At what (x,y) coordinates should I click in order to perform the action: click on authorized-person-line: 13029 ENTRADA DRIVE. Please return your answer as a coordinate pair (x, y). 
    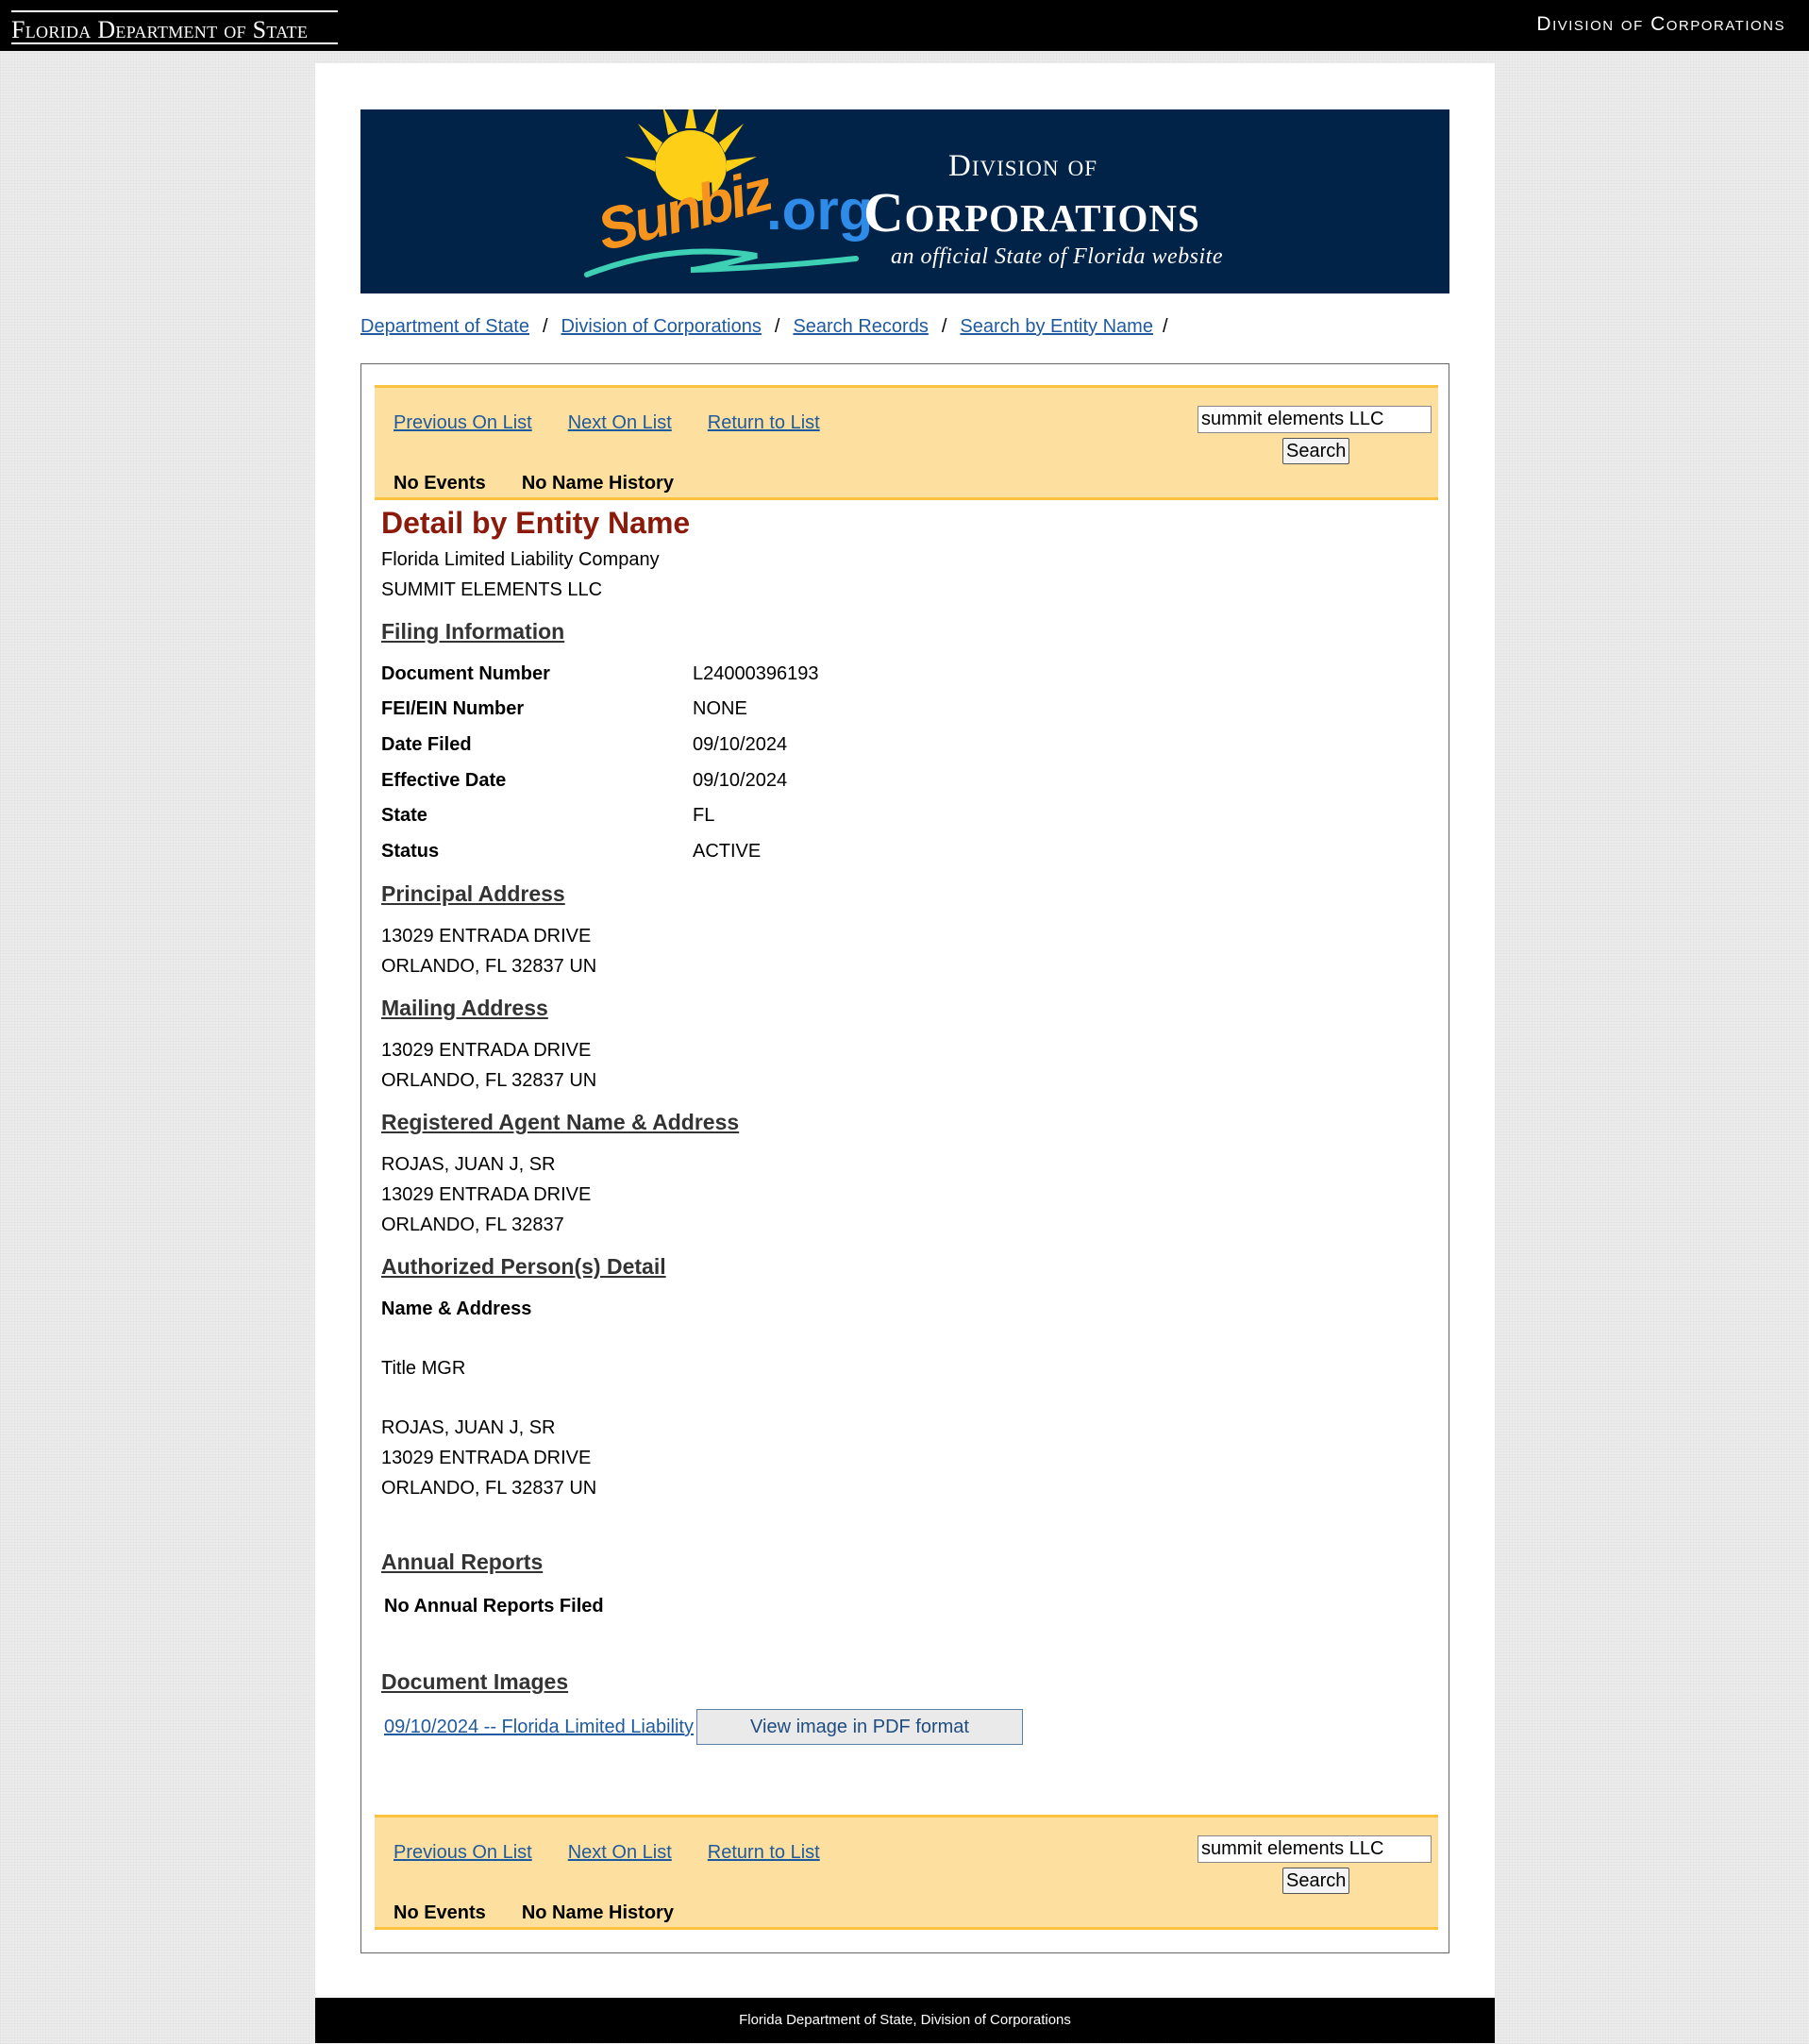
    Looking at the image, I should click on (486, 1458).